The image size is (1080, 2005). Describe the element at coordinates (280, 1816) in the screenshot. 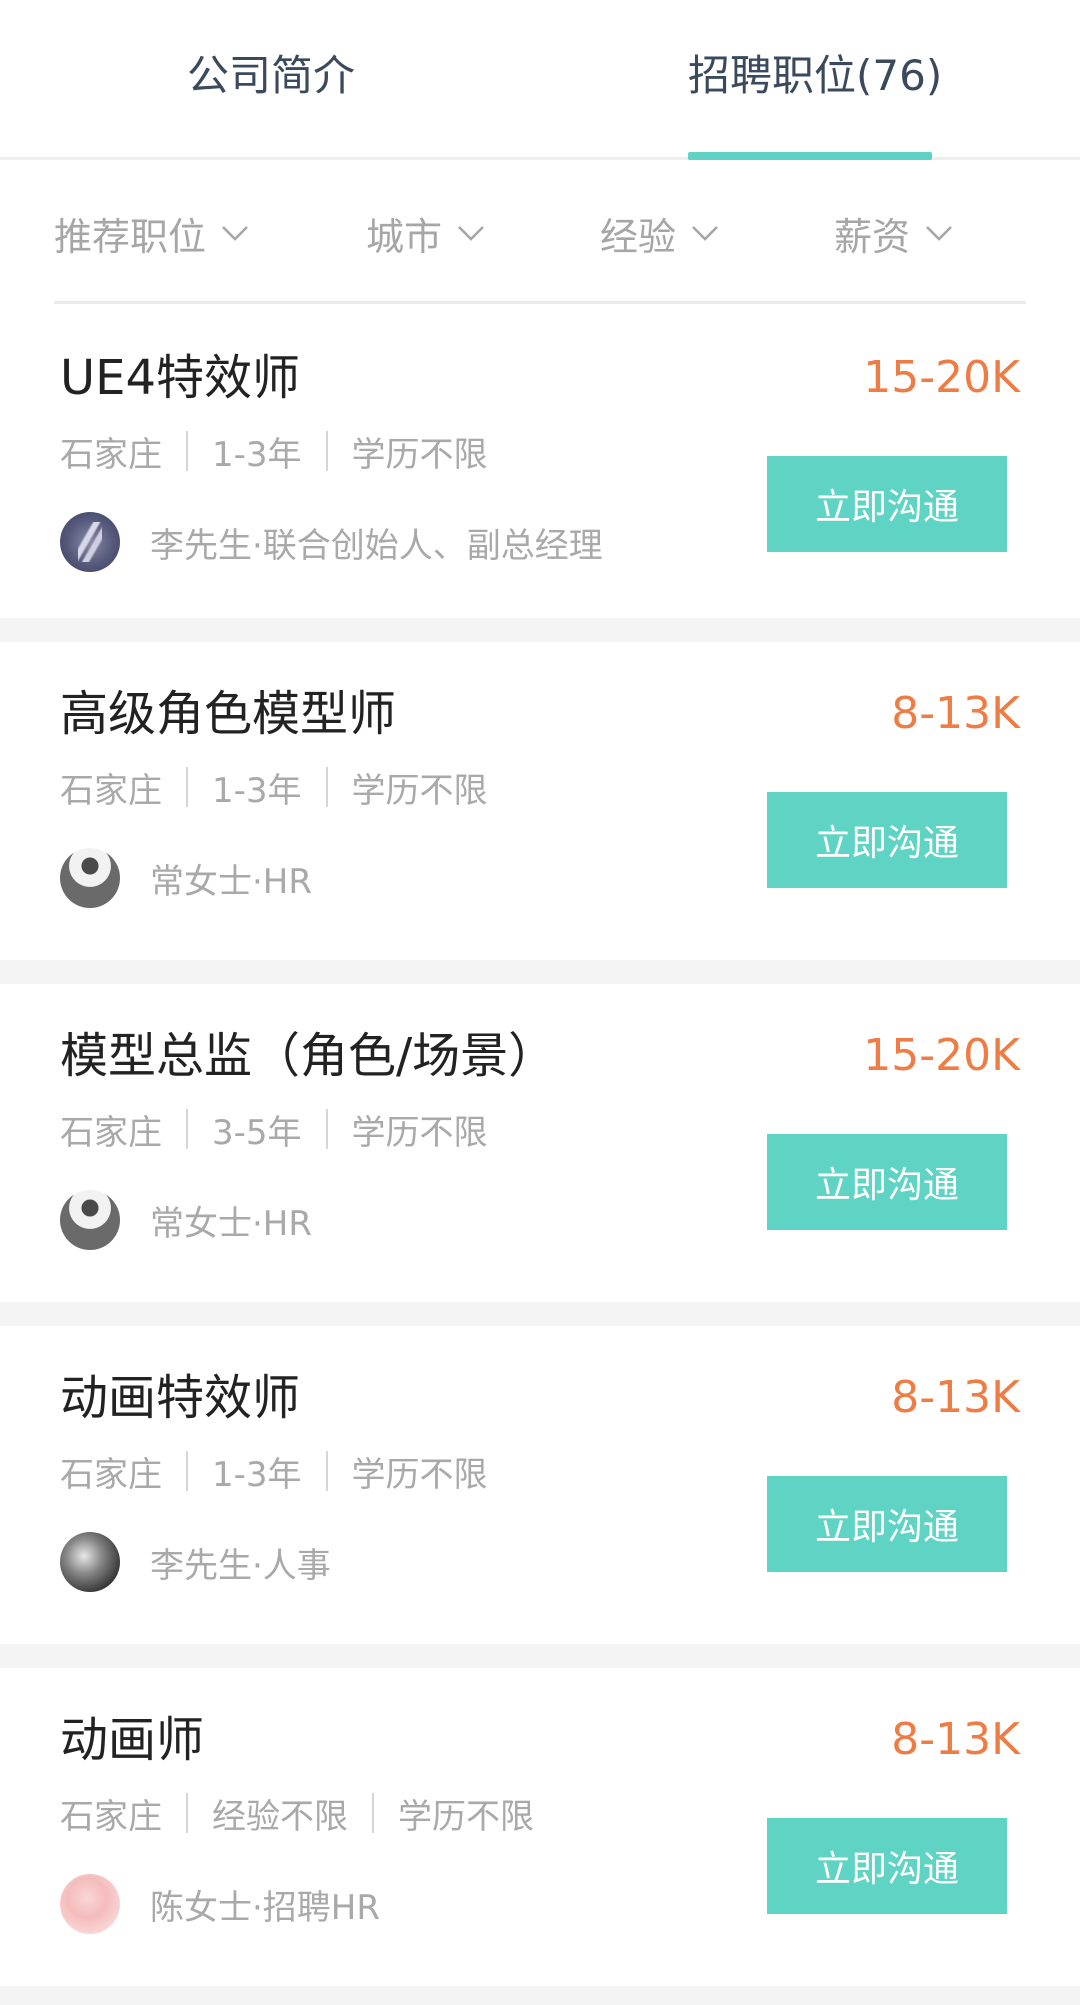

I see `job-experience: 经验不限` at that location.